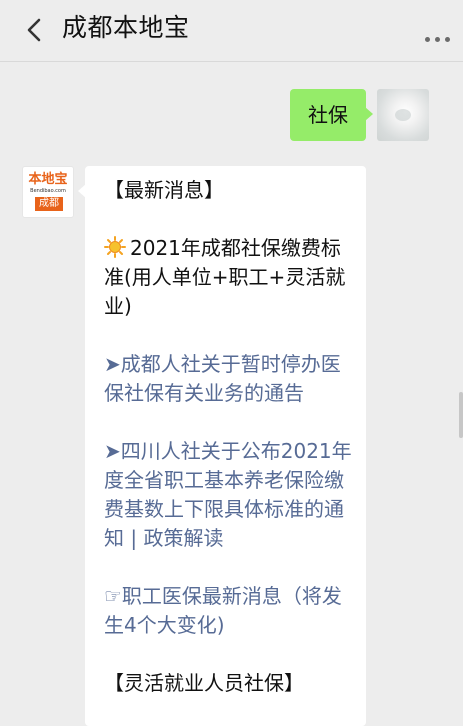 The image size is (463, 726). Describe the element at coordinates (34, 30) in the screenshot. I see `chevron-left-icon` at that location.